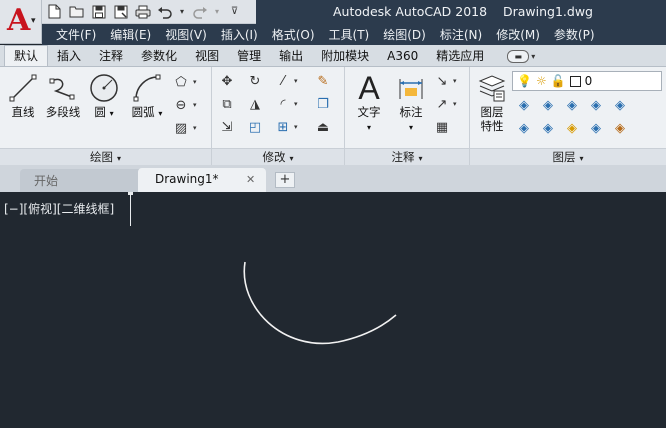 The height and width of the screenshot is (428, 666). Describe the element at coordinates (142, 11) in the screenshot. I see `print-icon` at that location.